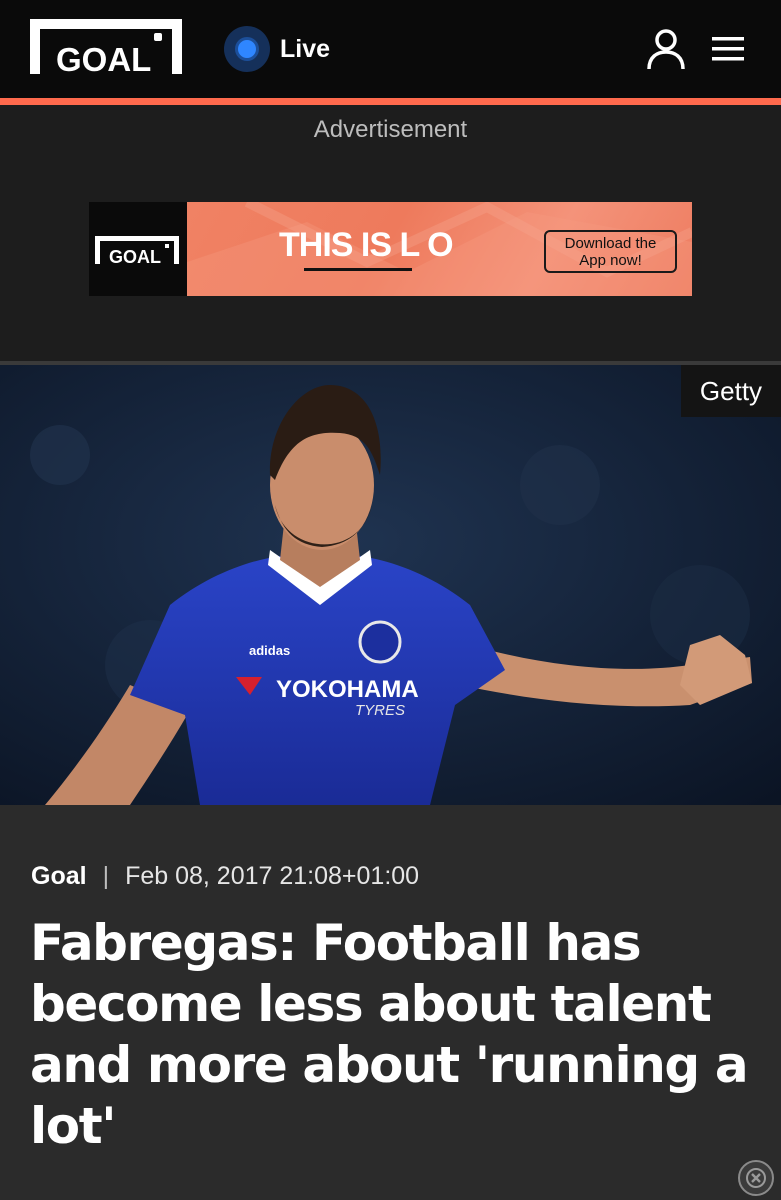 The image size is (781, 1200). What do you see at coordinates (277, 49) in the screenshot?
I see `live-button: Live` at bounding box center [277, 49].